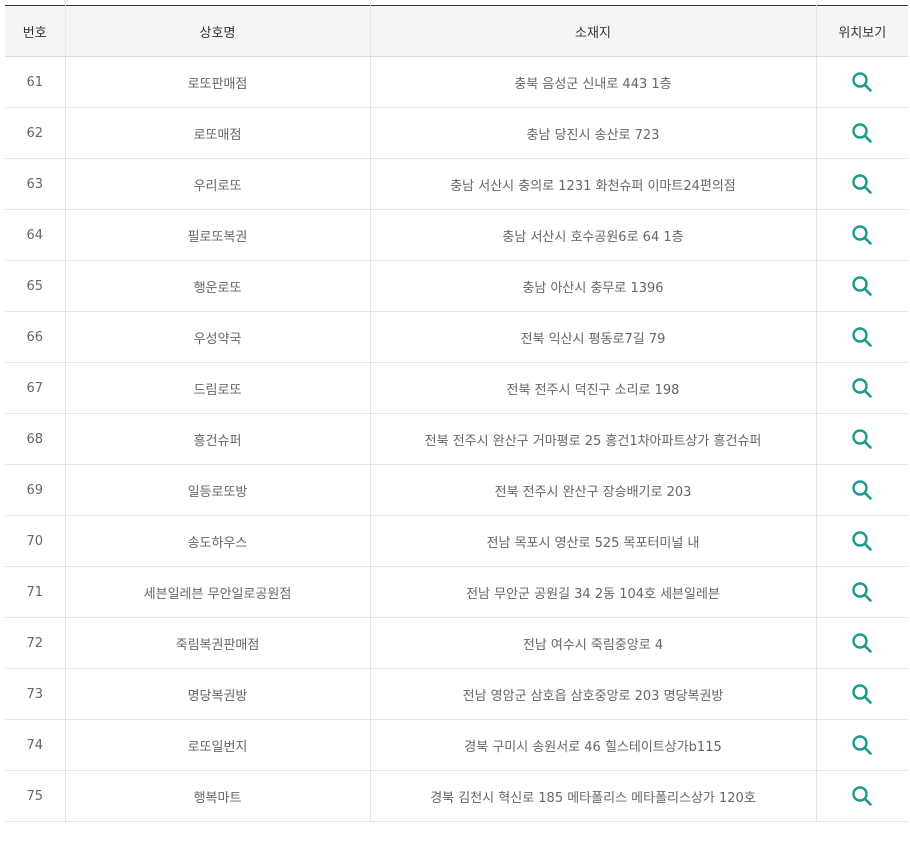 The height and width of the screenshot is (843, 910). What do you see at coordinates (592, 133) in the screenshot?
I see `row-address: 충남 당진시 송산로 723` at bounding box center [592, 133].